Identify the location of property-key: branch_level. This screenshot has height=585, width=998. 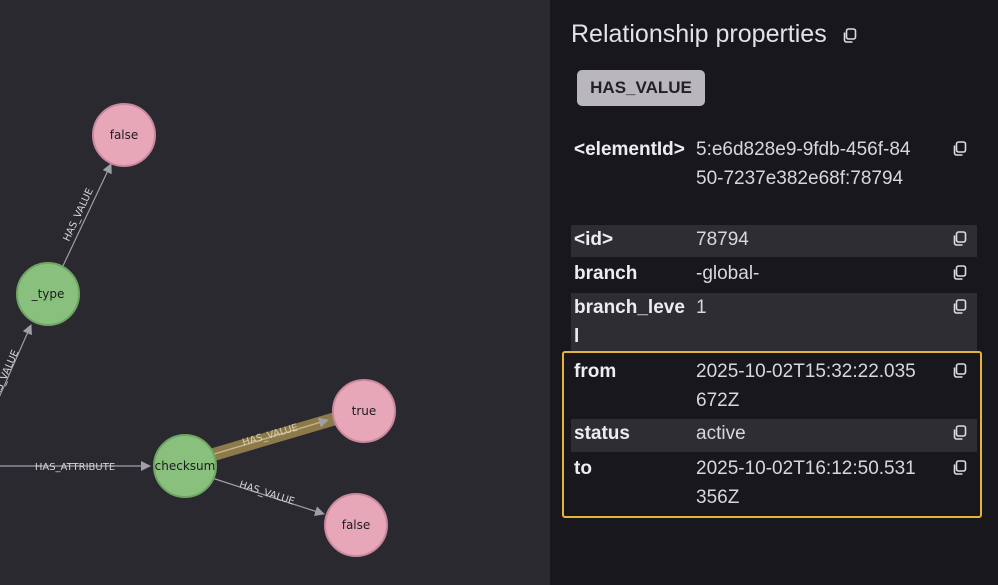
(629, 322).